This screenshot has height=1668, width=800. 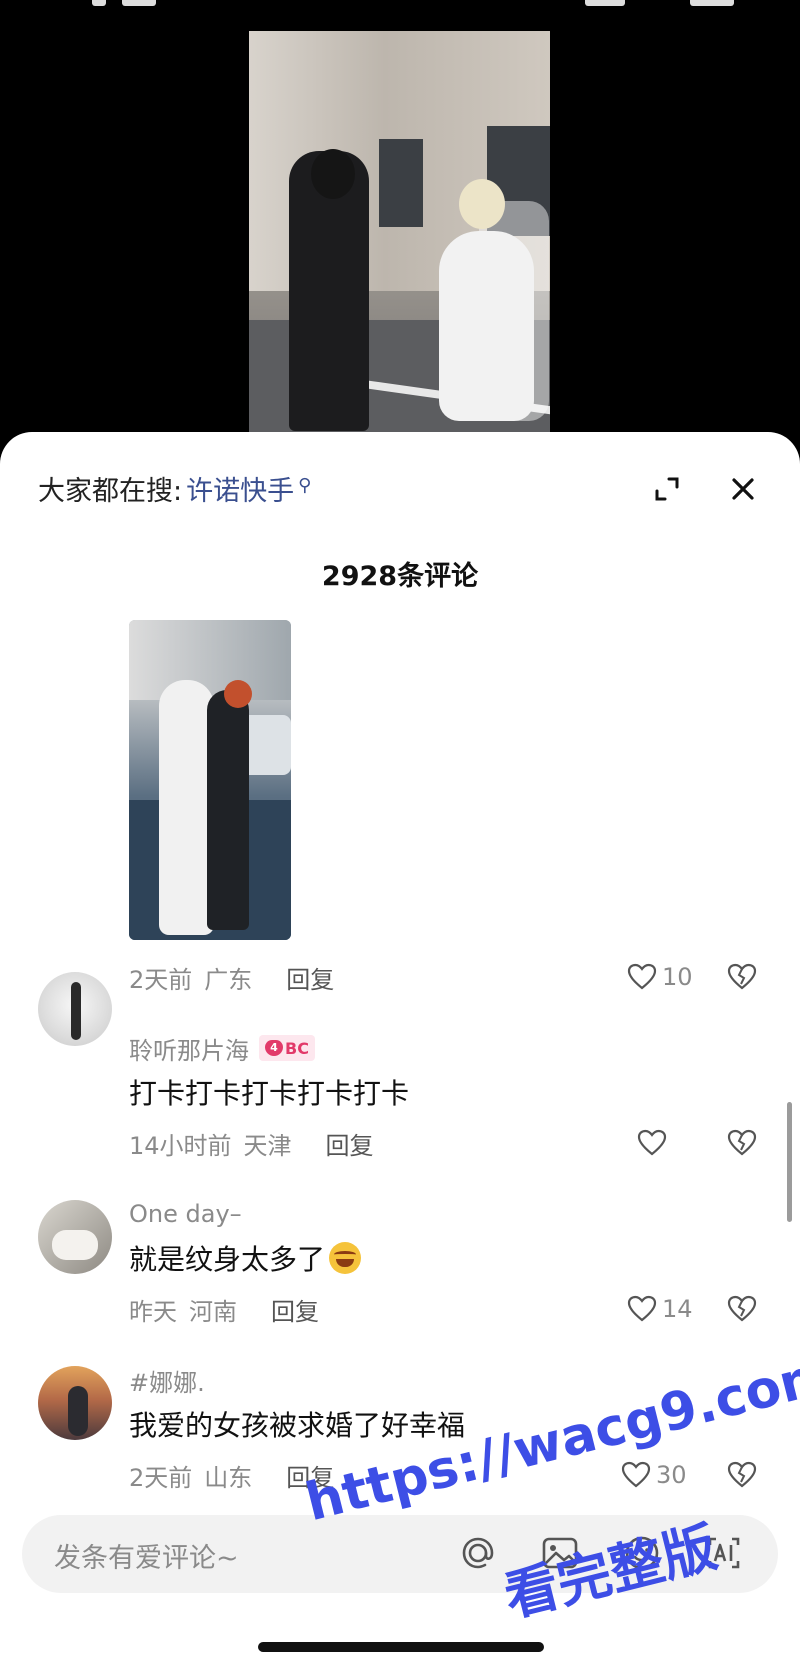 What do you see at coordinates (677, 1309) in the screenshot?
I see `like-count: 14` at bounding box center [677, 1309].